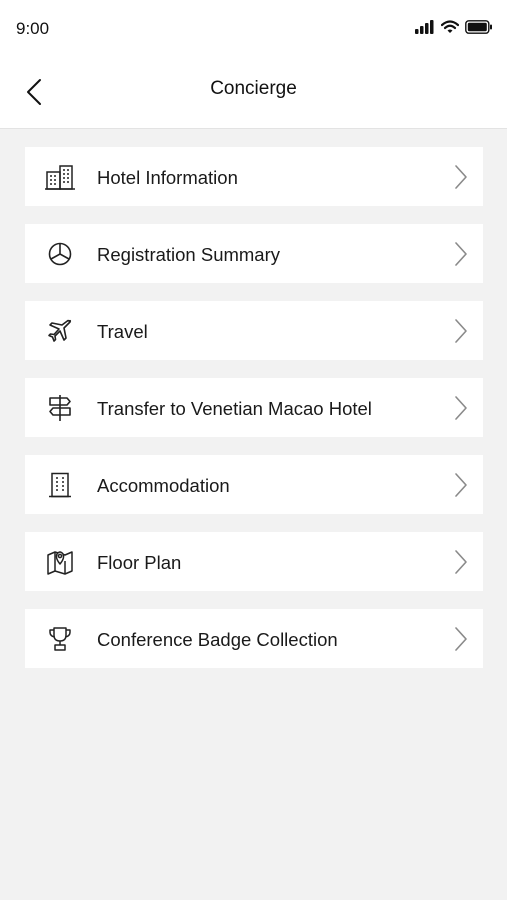 This screenshot has width=507, height=900. What do you see at coordinates (234, 408) in the screenshot?
I see `menu-item-label: Transfer to Venetian Macao Hotel` at bounding box center [234, 408].